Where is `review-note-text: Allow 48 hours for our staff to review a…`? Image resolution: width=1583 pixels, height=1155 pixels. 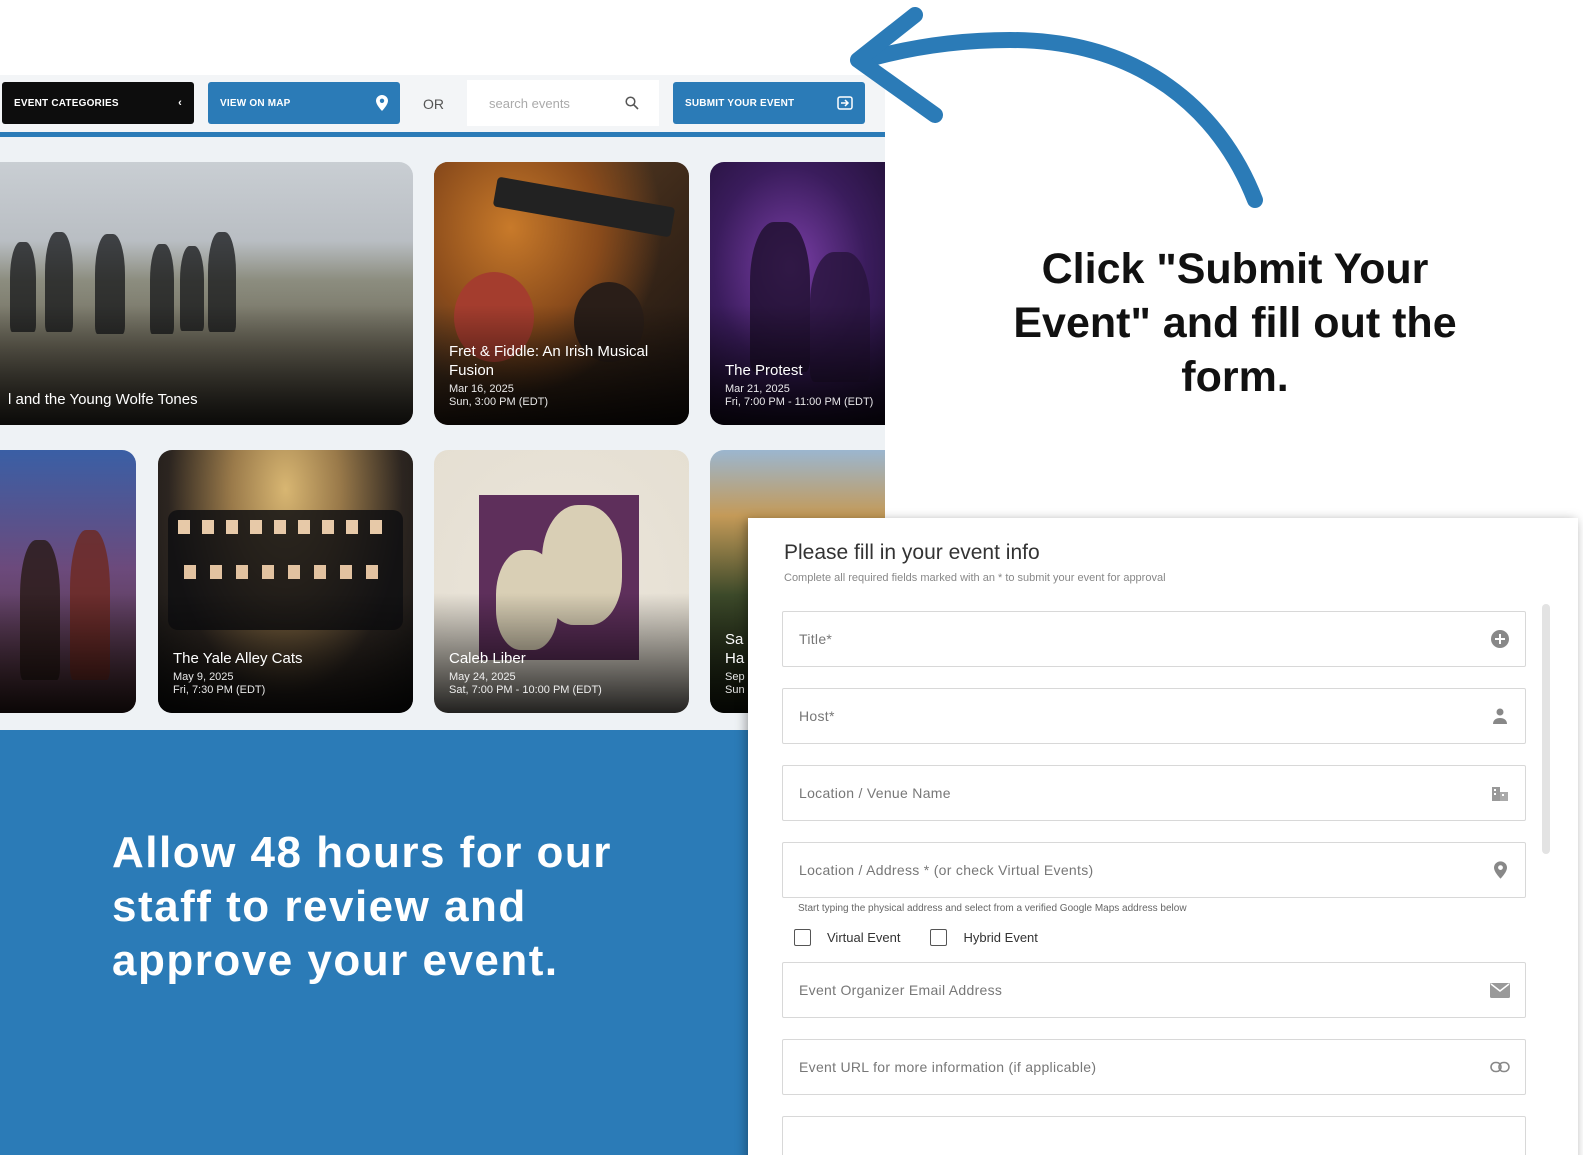 review-note-text: Allow 48 hours for our staff to review a… is located at coordinates (362, 906).